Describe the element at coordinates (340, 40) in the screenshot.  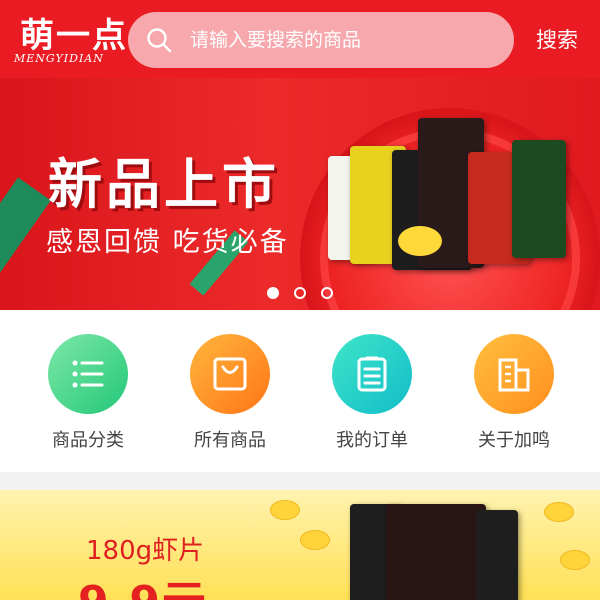
I see `search-input` at that location.